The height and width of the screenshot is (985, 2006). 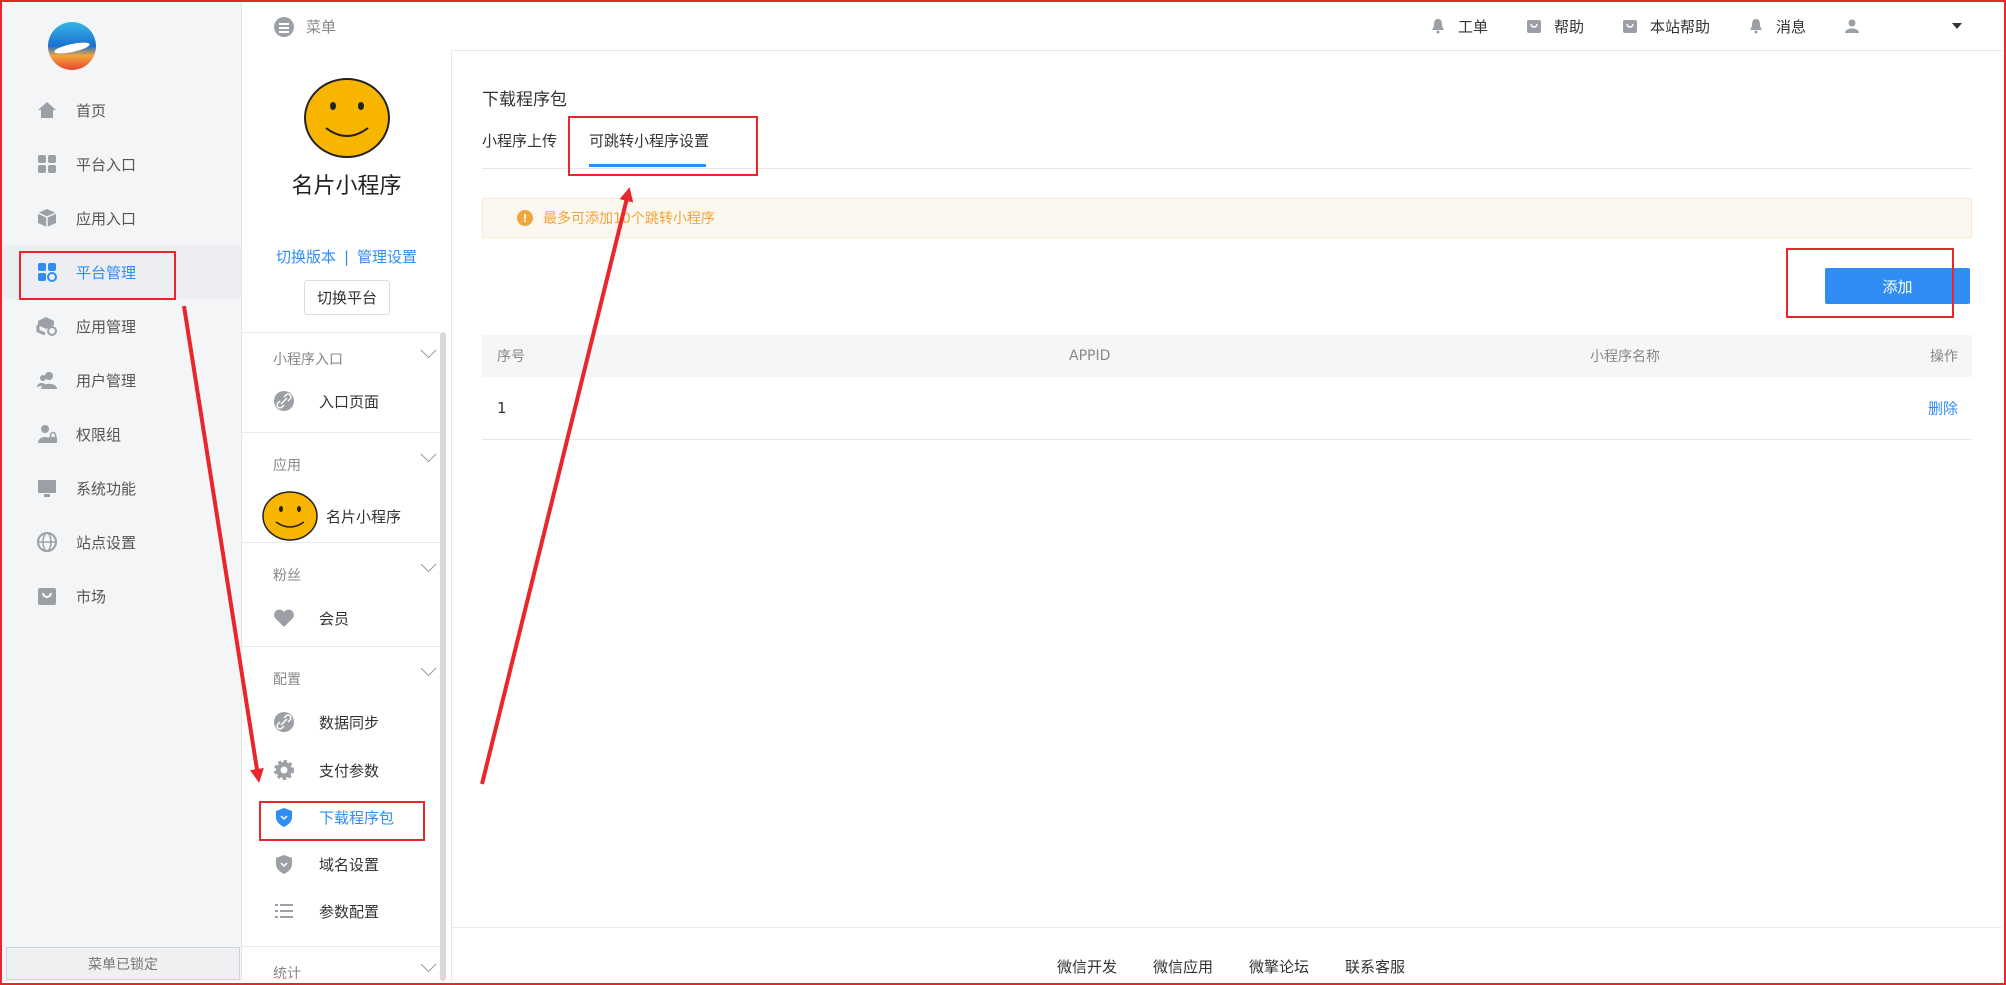 What do you see at coordinates (72, 46) in the screenshot?
I see `logo` at bounding box center [72, 46].